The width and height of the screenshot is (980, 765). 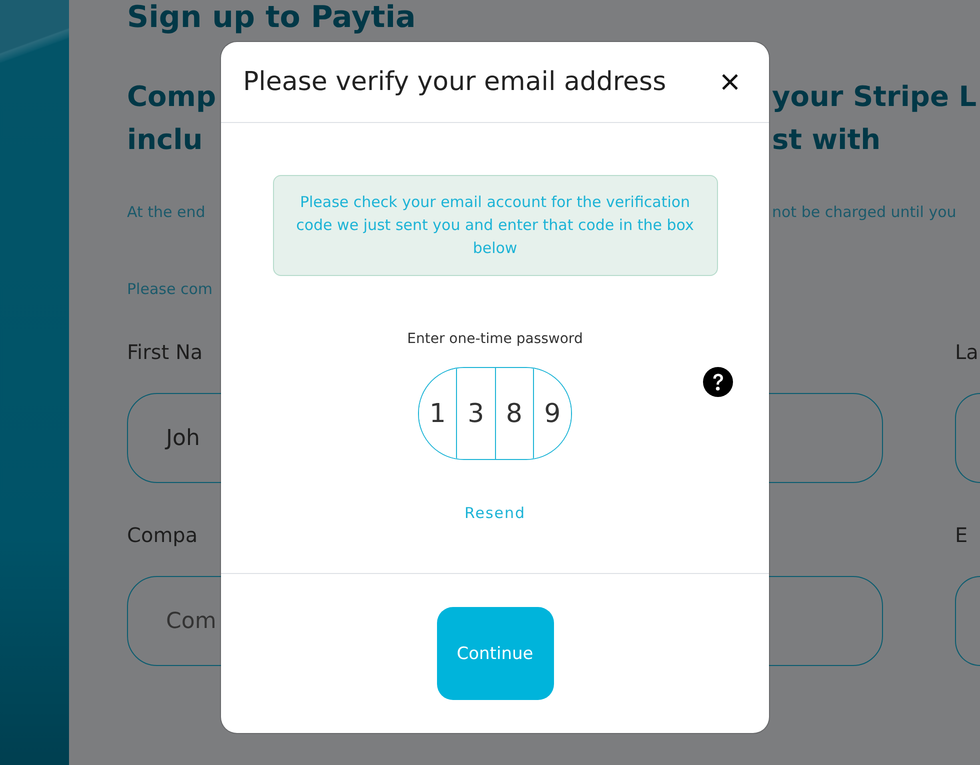 What do you see at coordinates (162, 535) in the screenshot?
I see `field-label: Compa` at bounding box center [162, 535].